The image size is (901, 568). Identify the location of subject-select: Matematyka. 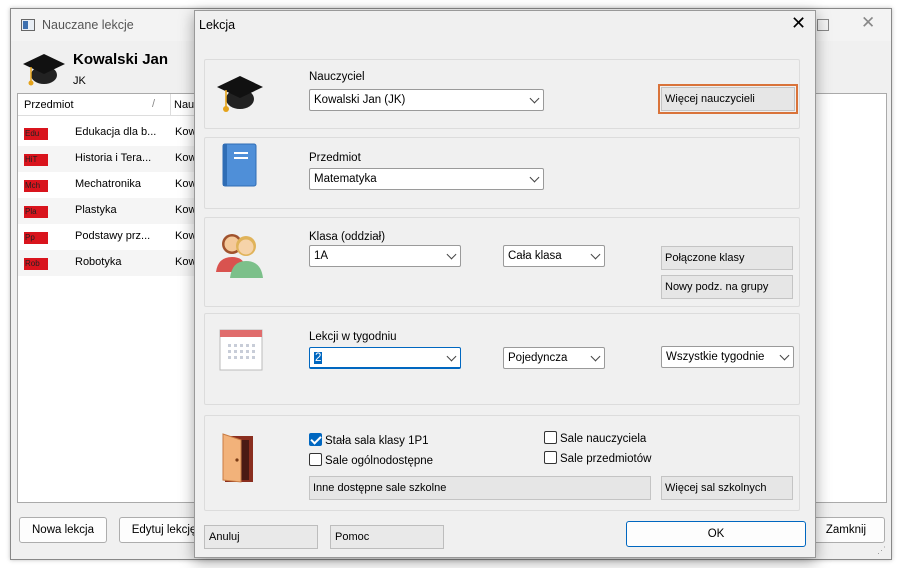
(426, 179).